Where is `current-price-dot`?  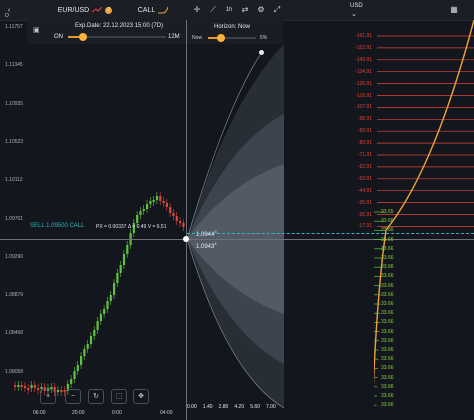
current-price-dot is located at coordinates (186, 239).